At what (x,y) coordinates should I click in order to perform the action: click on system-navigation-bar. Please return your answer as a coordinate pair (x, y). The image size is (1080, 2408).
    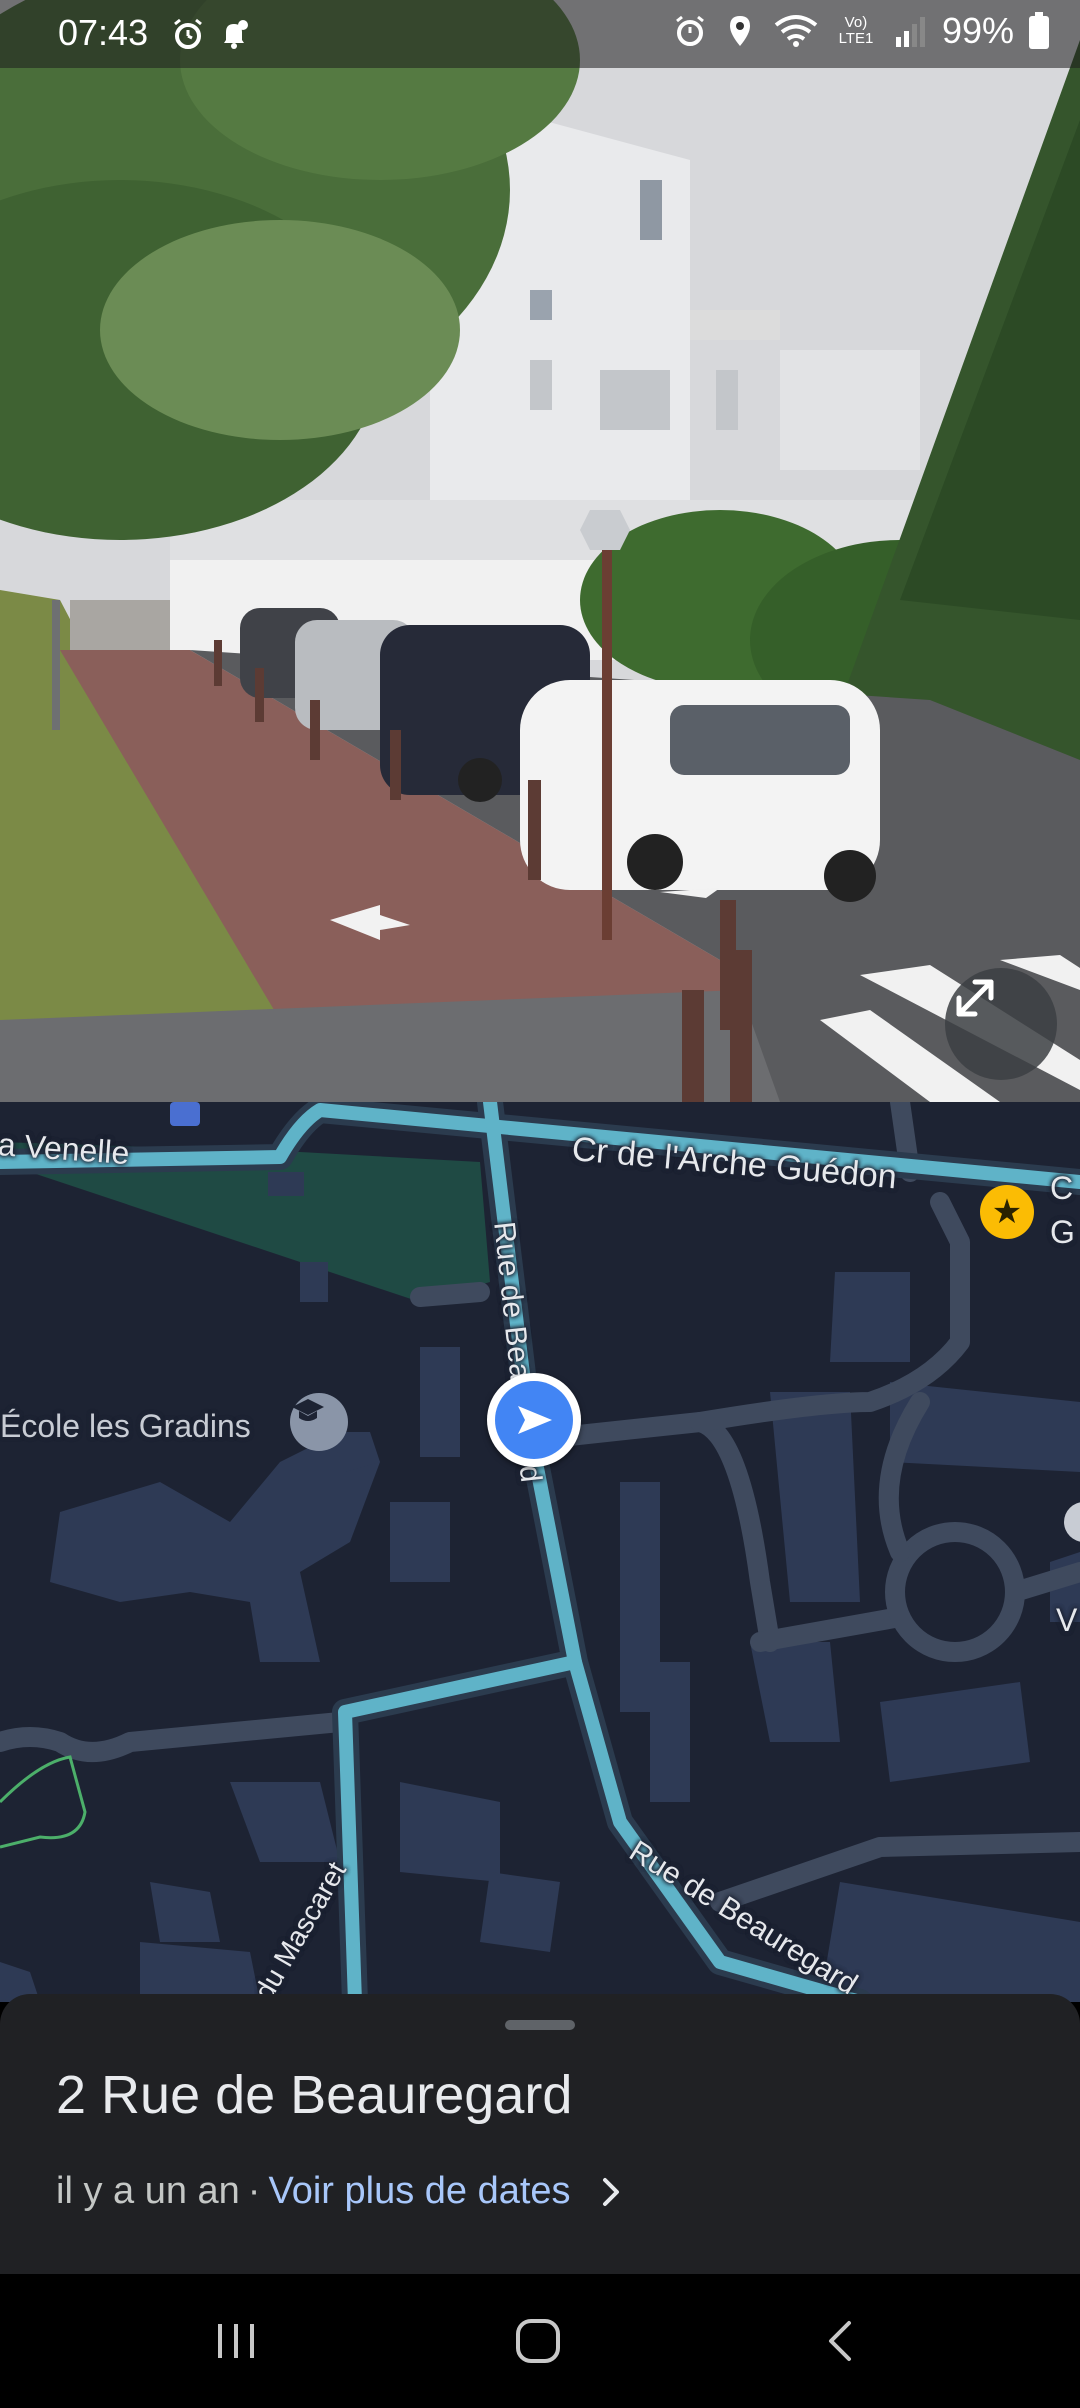
    Looking at the image, I should click on (540, 2341).